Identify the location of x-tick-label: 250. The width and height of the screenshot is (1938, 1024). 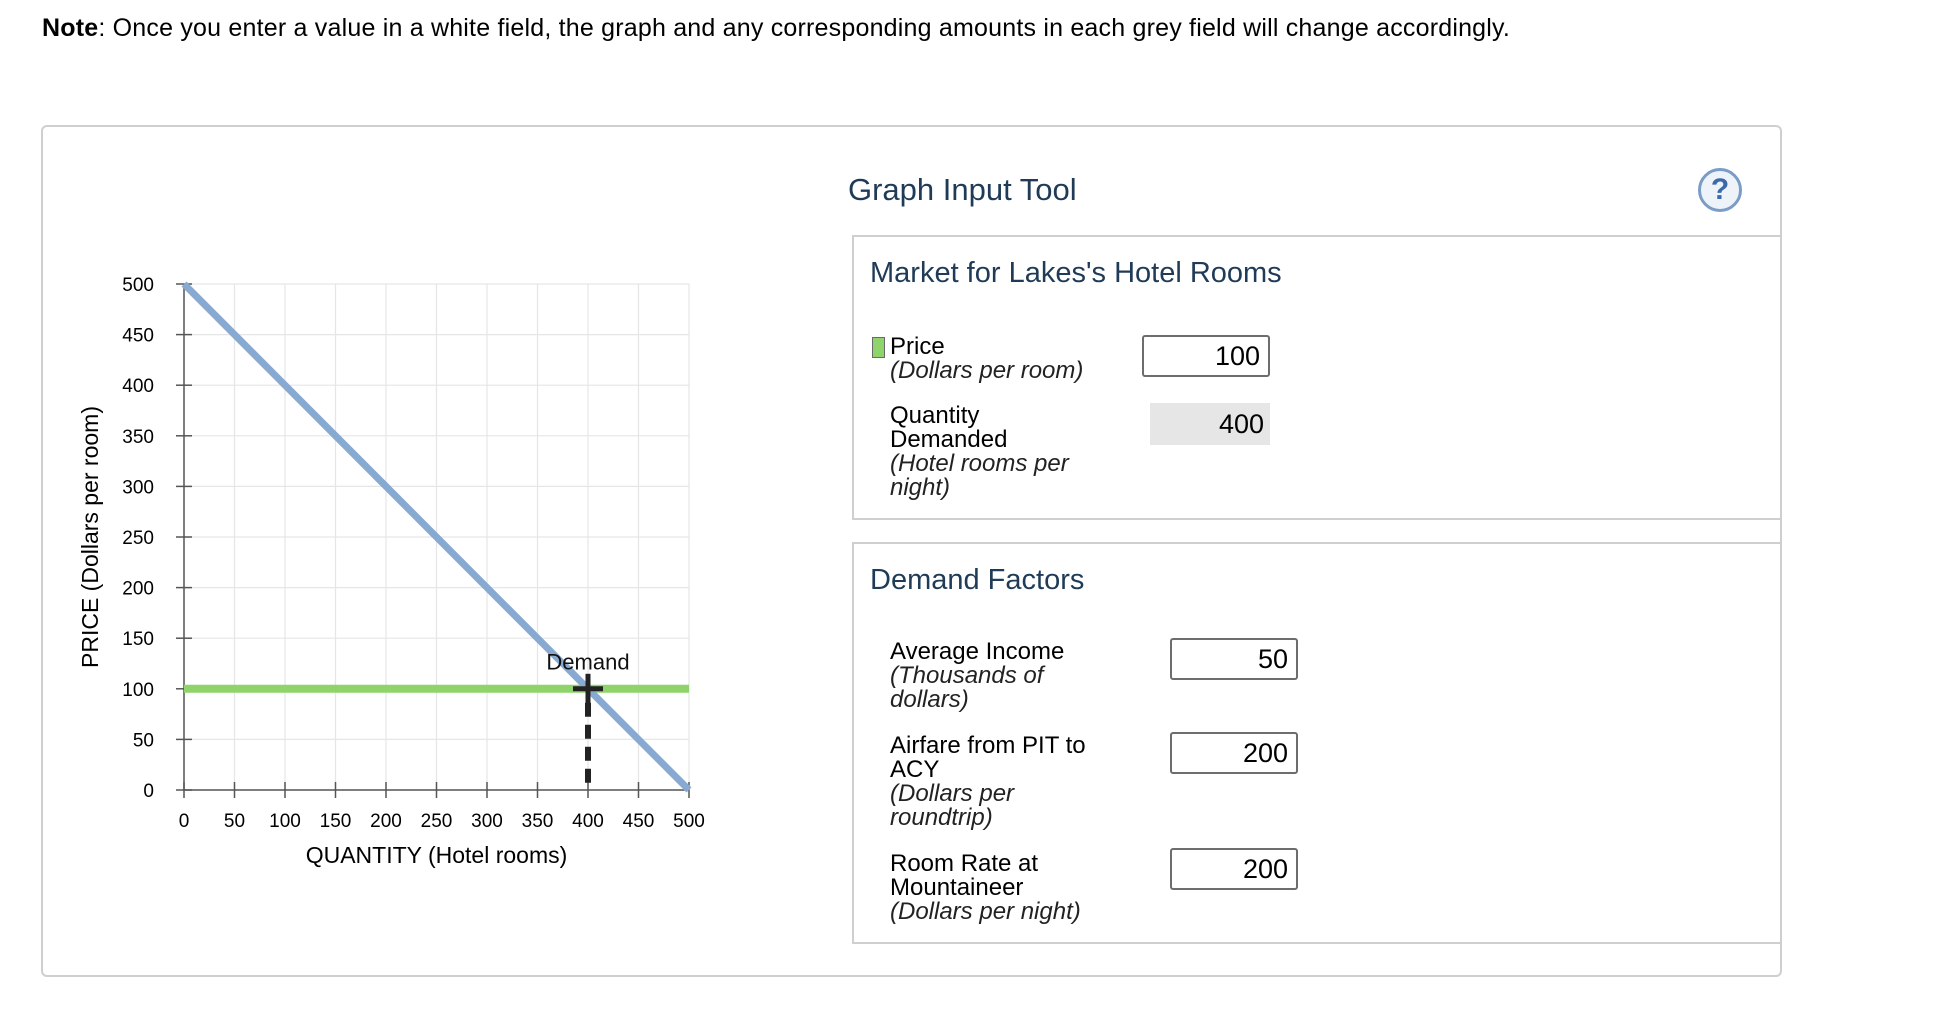
(437, 821).